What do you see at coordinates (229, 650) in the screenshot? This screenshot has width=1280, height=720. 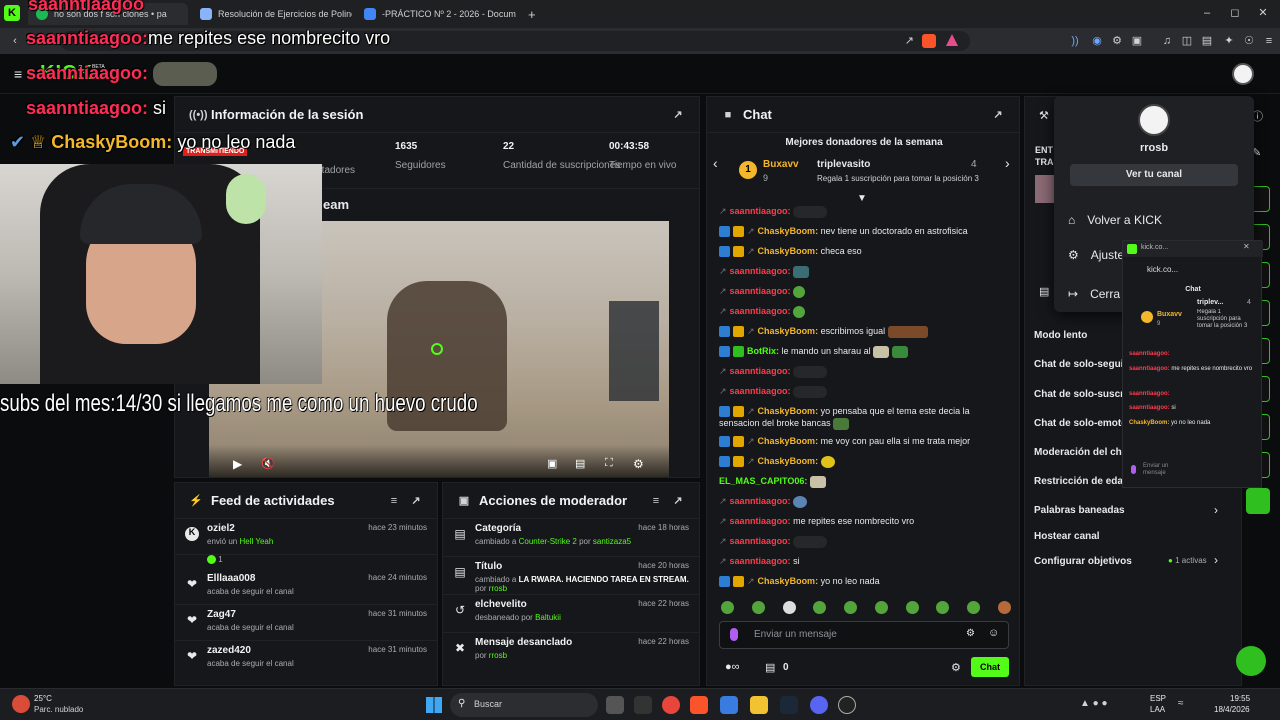 I see `feed-user: zazed420` at bounding box center [229, 650].